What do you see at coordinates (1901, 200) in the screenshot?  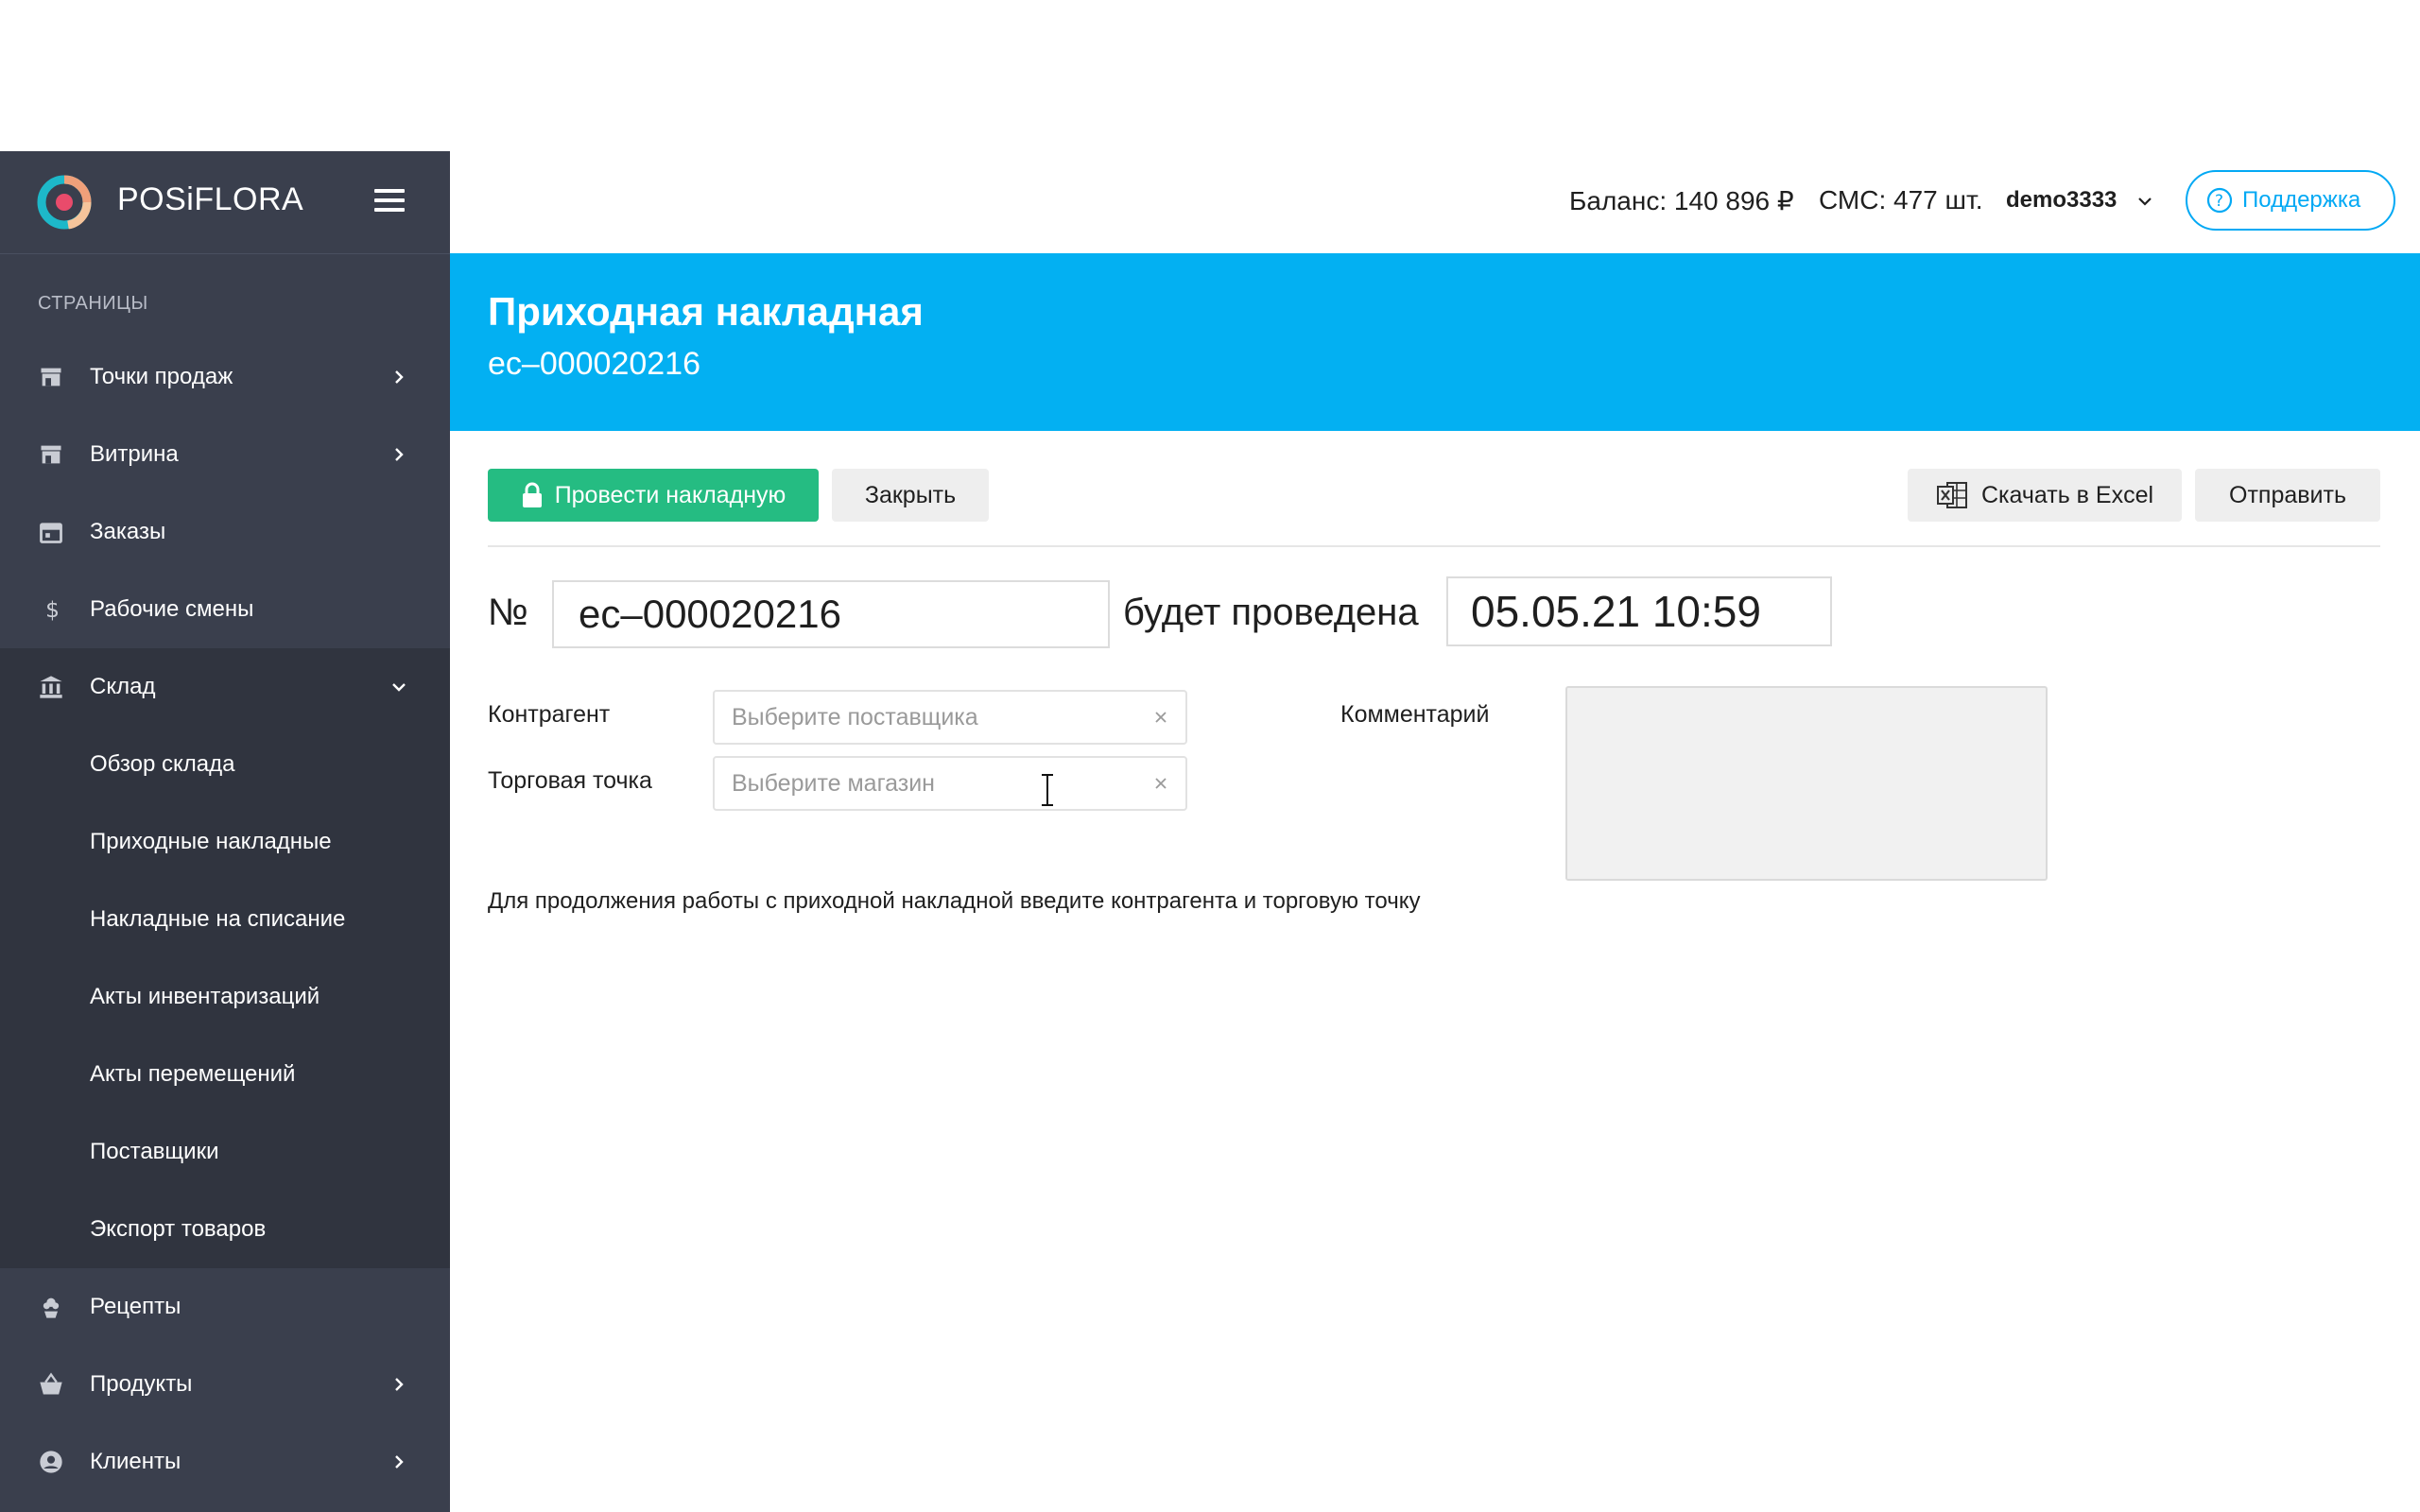 I see `sms-count-text: СМС: 477 шт.` at bounding box center [1901, 200].